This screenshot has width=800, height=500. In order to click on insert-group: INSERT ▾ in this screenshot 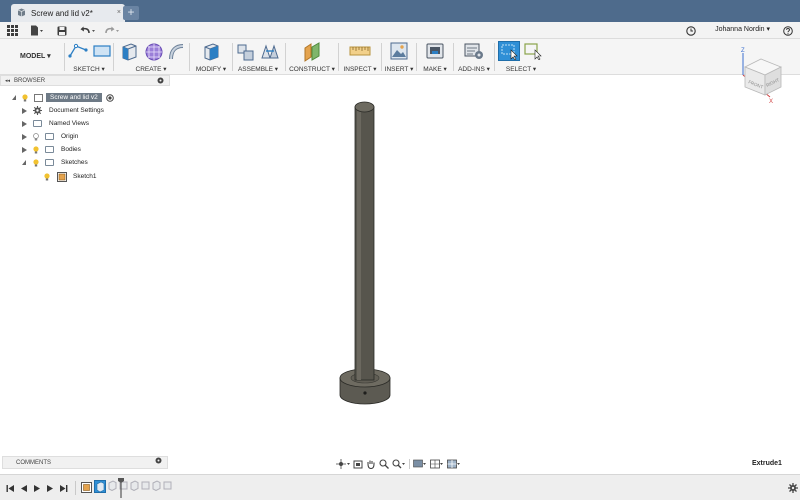, I will do `click(399, 57)`.